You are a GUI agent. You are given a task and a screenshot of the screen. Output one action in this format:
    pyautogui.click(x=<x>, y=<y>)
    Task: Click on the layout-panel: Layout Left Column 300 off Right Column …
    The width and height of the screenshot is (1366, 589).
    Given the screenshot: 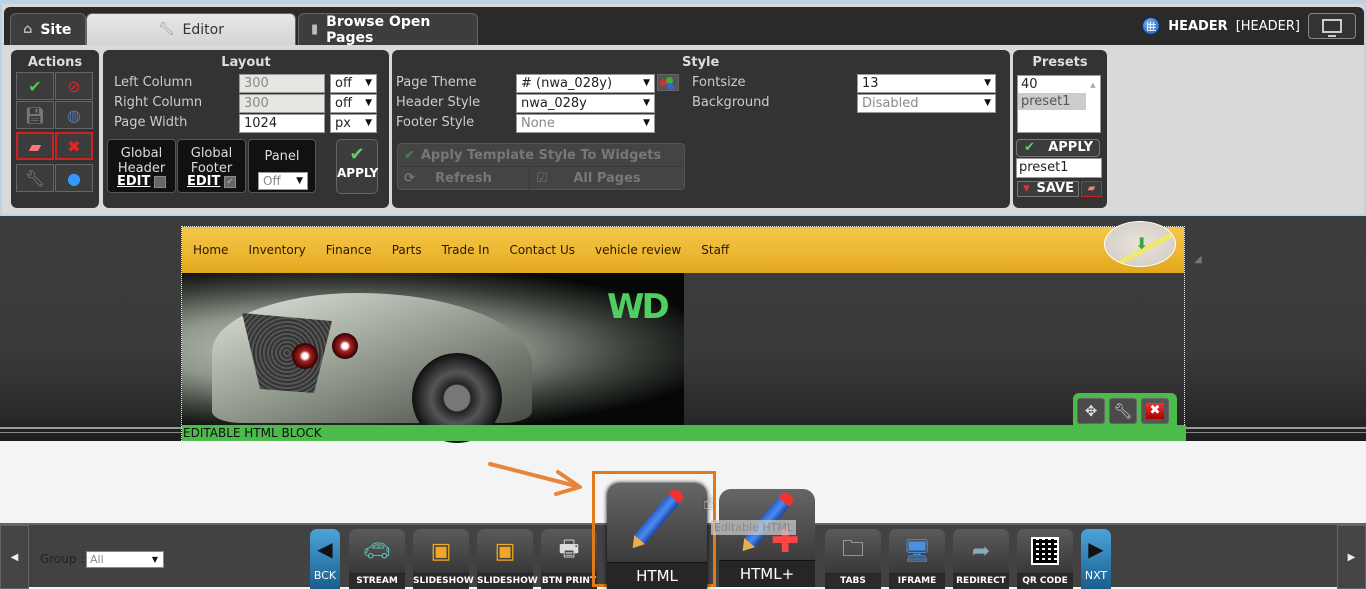 What is the action you would take?
    pyautogui.click(x=246, y=129)
    